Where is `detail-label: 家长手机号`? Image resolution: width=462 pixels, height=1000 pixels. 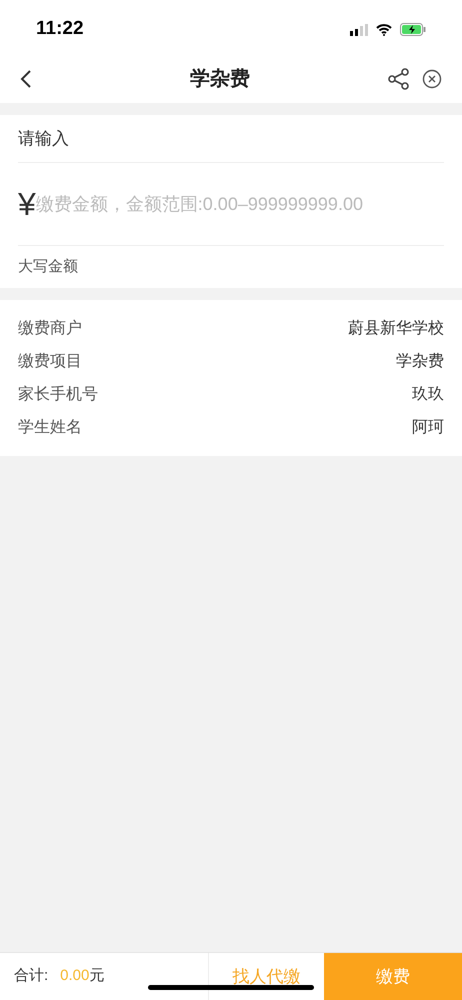
detail-label: 家长手机号 is located at coordinates (58, 394).